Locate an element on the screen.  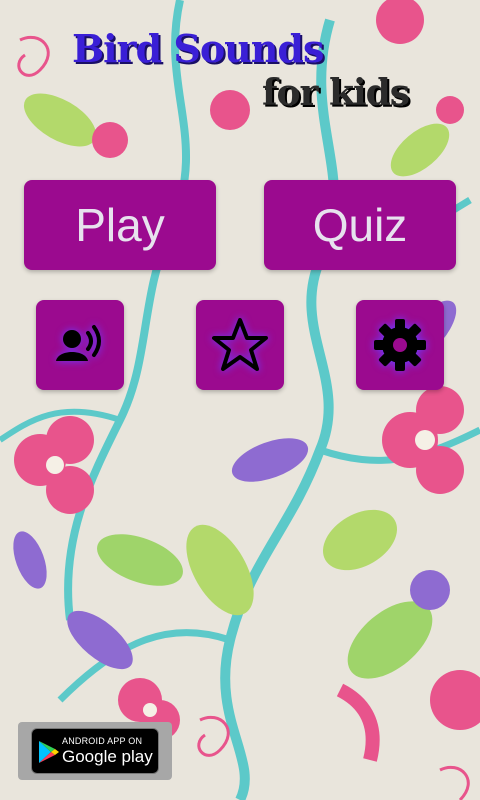
google-play-badge: ANDROID APP ON Google play is located at coordinates (95, 751).